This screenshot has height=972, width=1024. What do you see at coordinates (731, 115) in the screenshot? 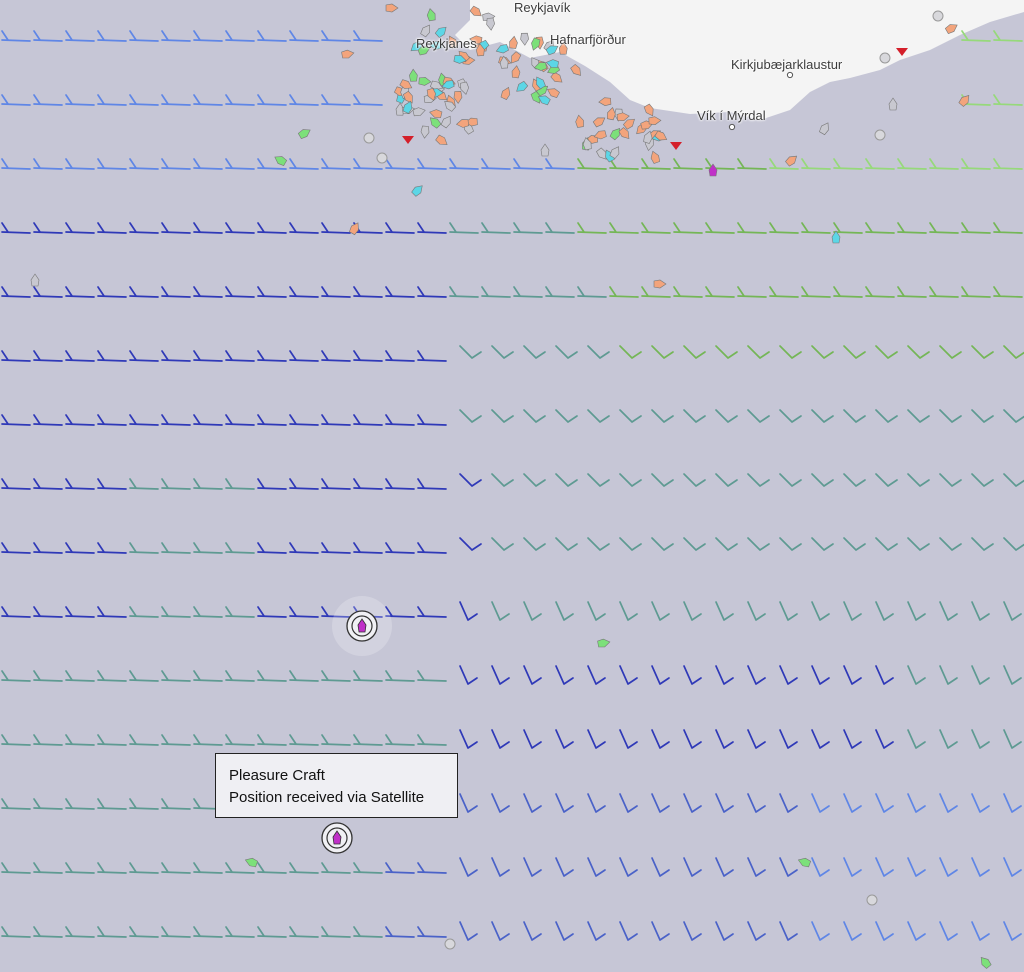
I see `place-label-vik: Vík í Mýrdal` at bounding box center [731, 115].